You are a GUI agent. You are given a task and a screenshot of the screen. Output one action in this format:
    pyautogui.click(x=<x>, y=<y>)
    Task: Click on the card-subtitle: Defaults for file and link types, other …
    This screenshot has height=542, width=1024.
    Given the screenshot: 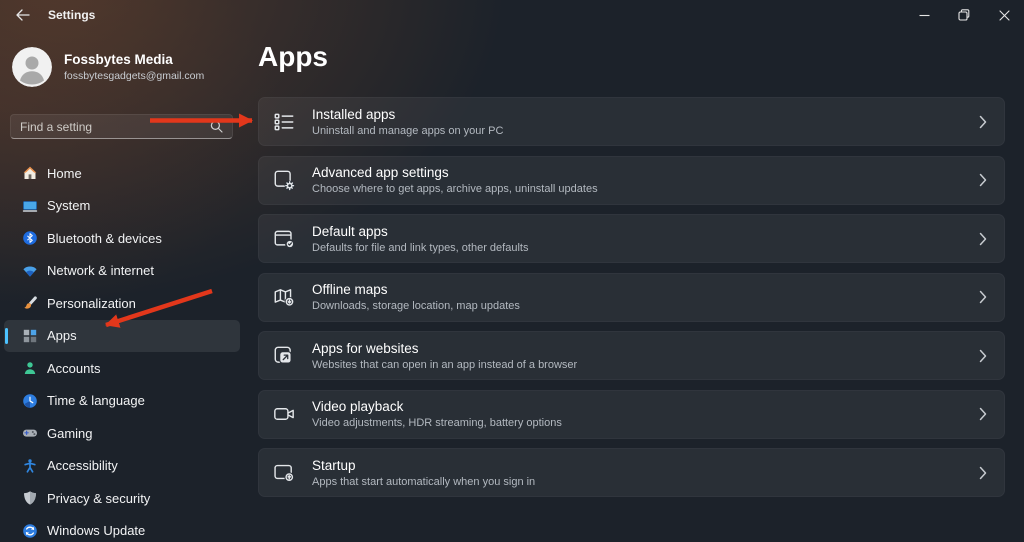 What is the action you would take?
    pyautogui.click(x=420, y=247)
    